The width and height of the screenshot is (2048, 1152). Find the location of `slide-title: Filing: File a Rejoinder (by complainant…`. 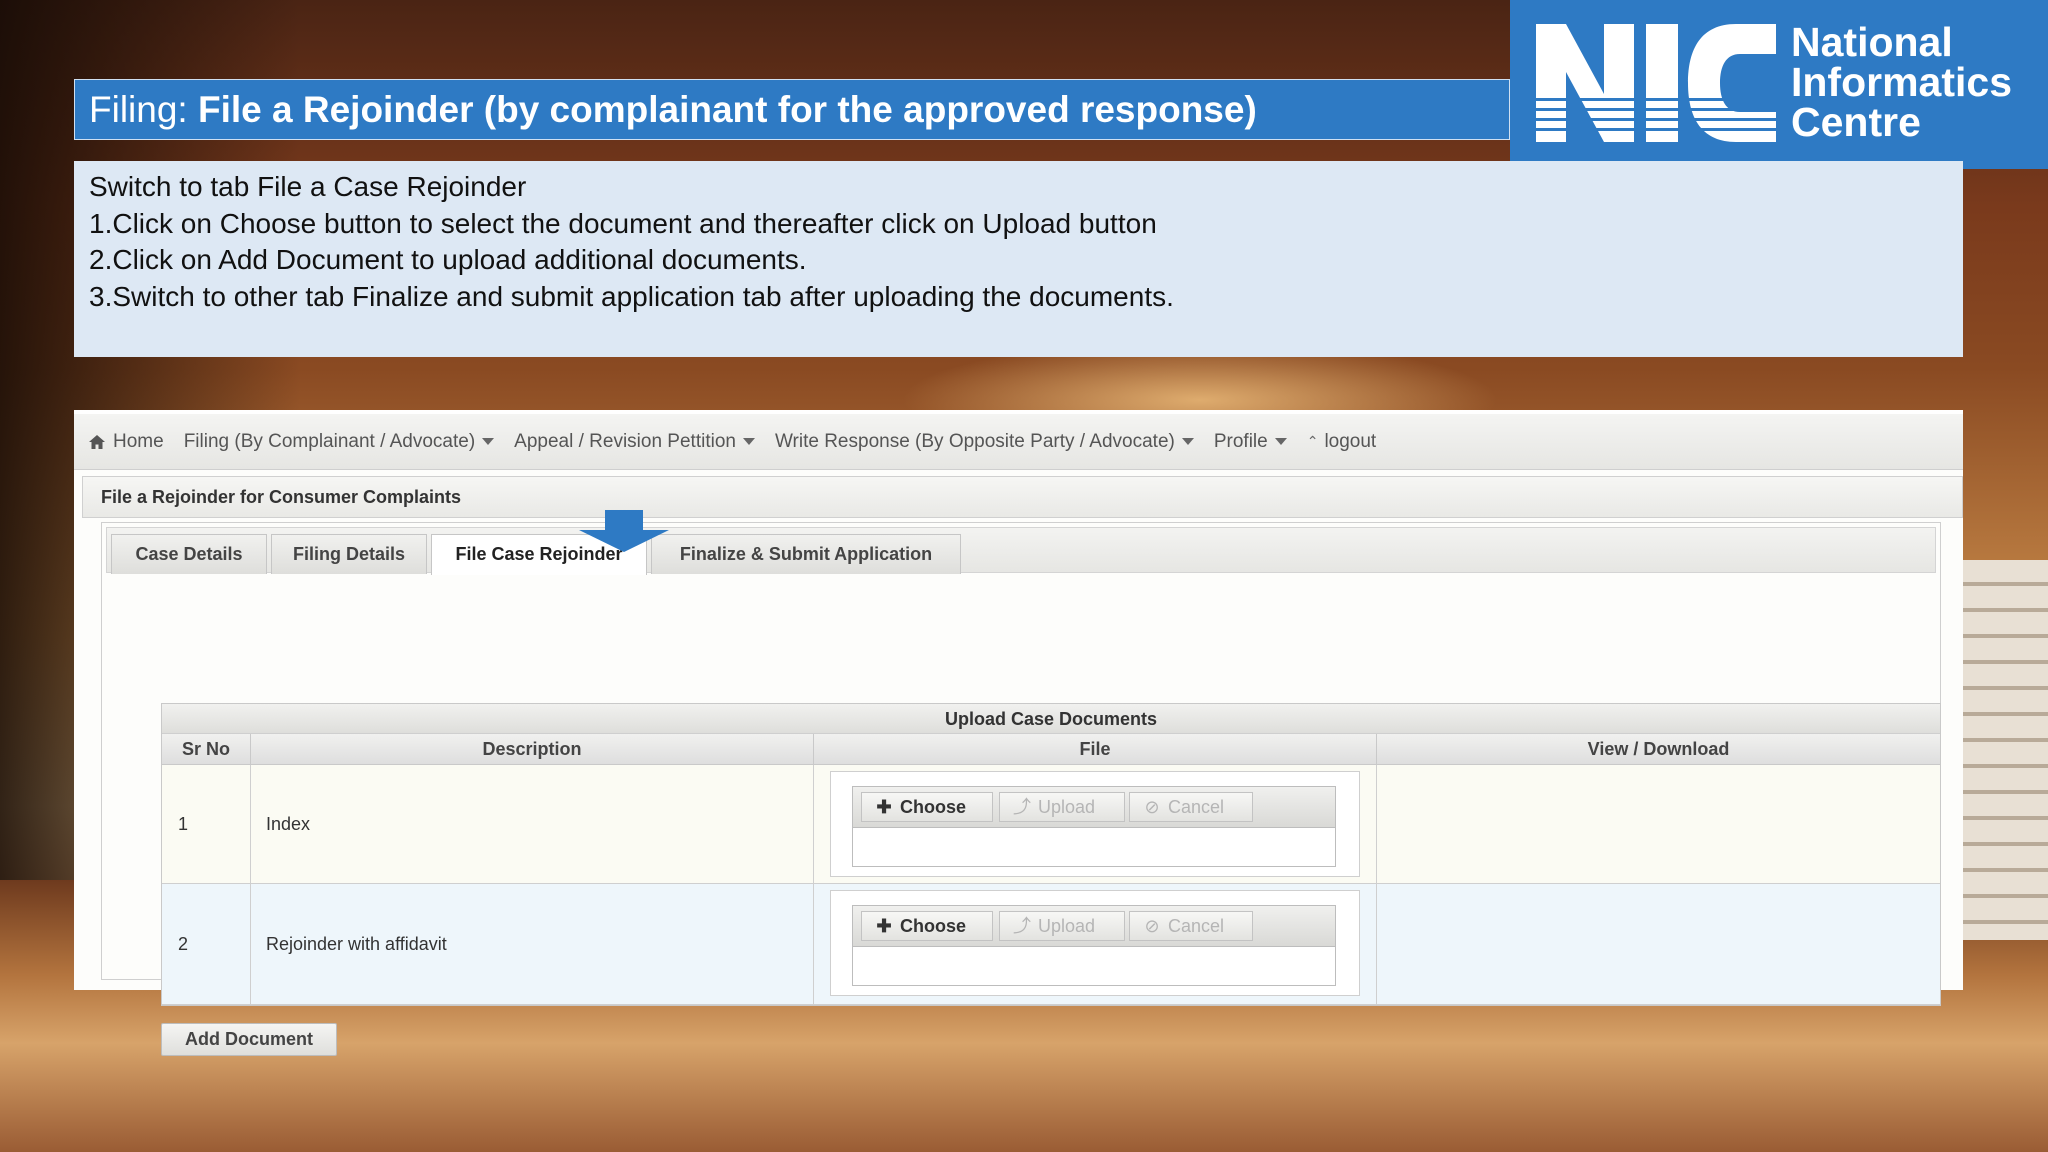

slide-title: Filing: File a Rejoinder (by complainant… is located at coordinates (792, 109).